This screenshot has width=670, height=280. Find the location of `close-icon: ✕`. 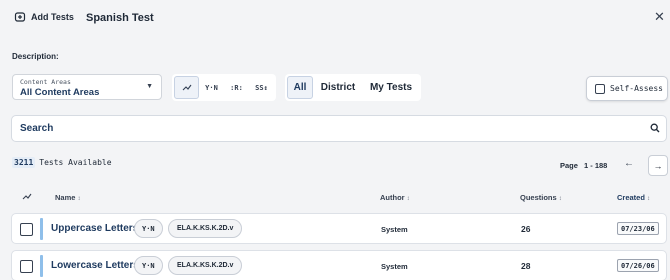

close-icon: ✕ is located at coordinates (659, 16).